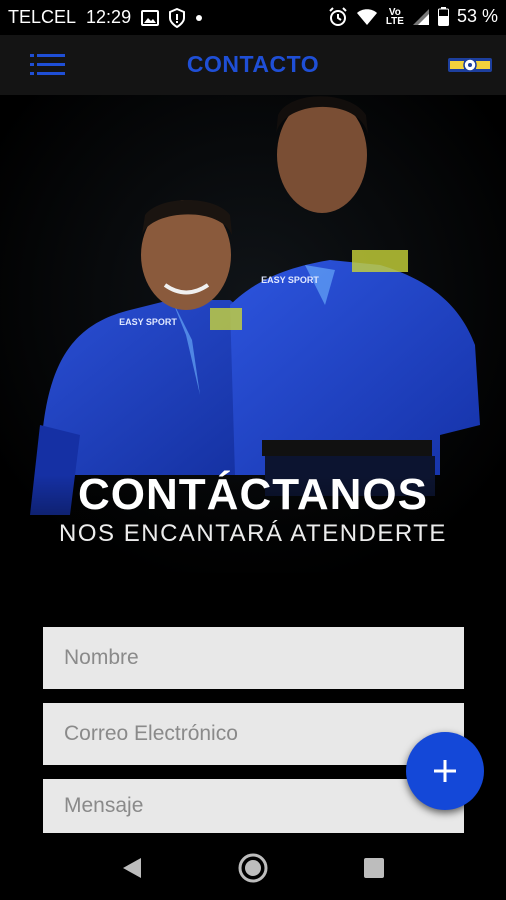  I want to click on shield-icon, so click(177, 17).